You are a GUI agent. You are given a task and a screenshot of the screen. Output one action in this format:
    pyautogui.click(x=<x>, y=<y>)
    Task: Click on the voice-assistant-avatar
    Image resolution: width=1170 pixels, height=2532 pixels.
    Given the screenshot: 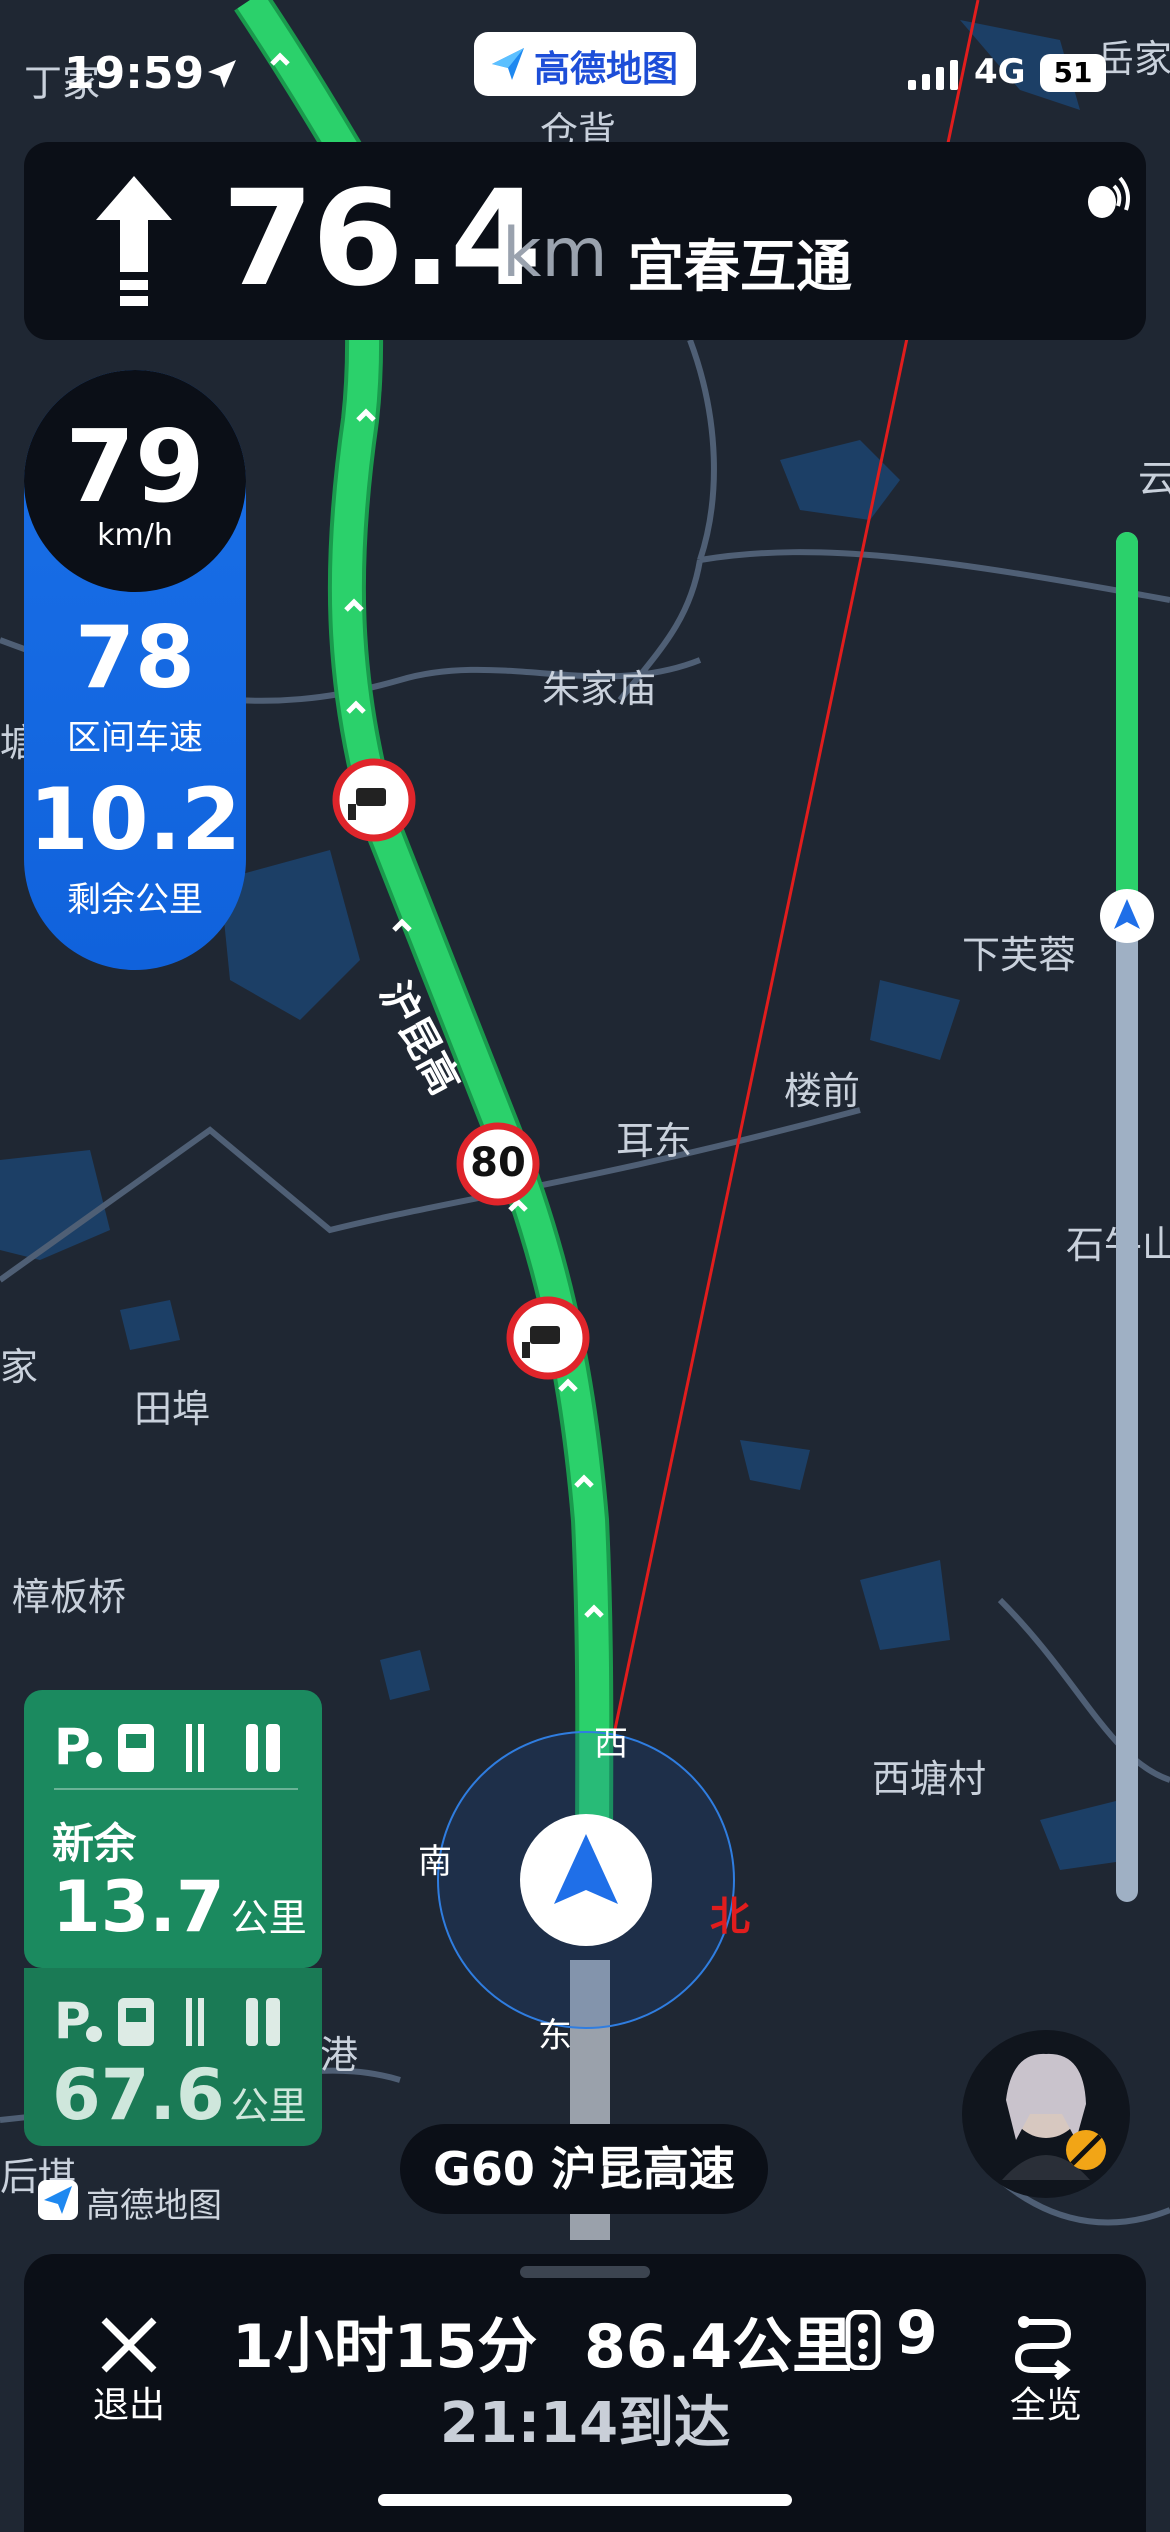 What is the action you would take?
    pyautogui.click(x=1046, y=2114)
    